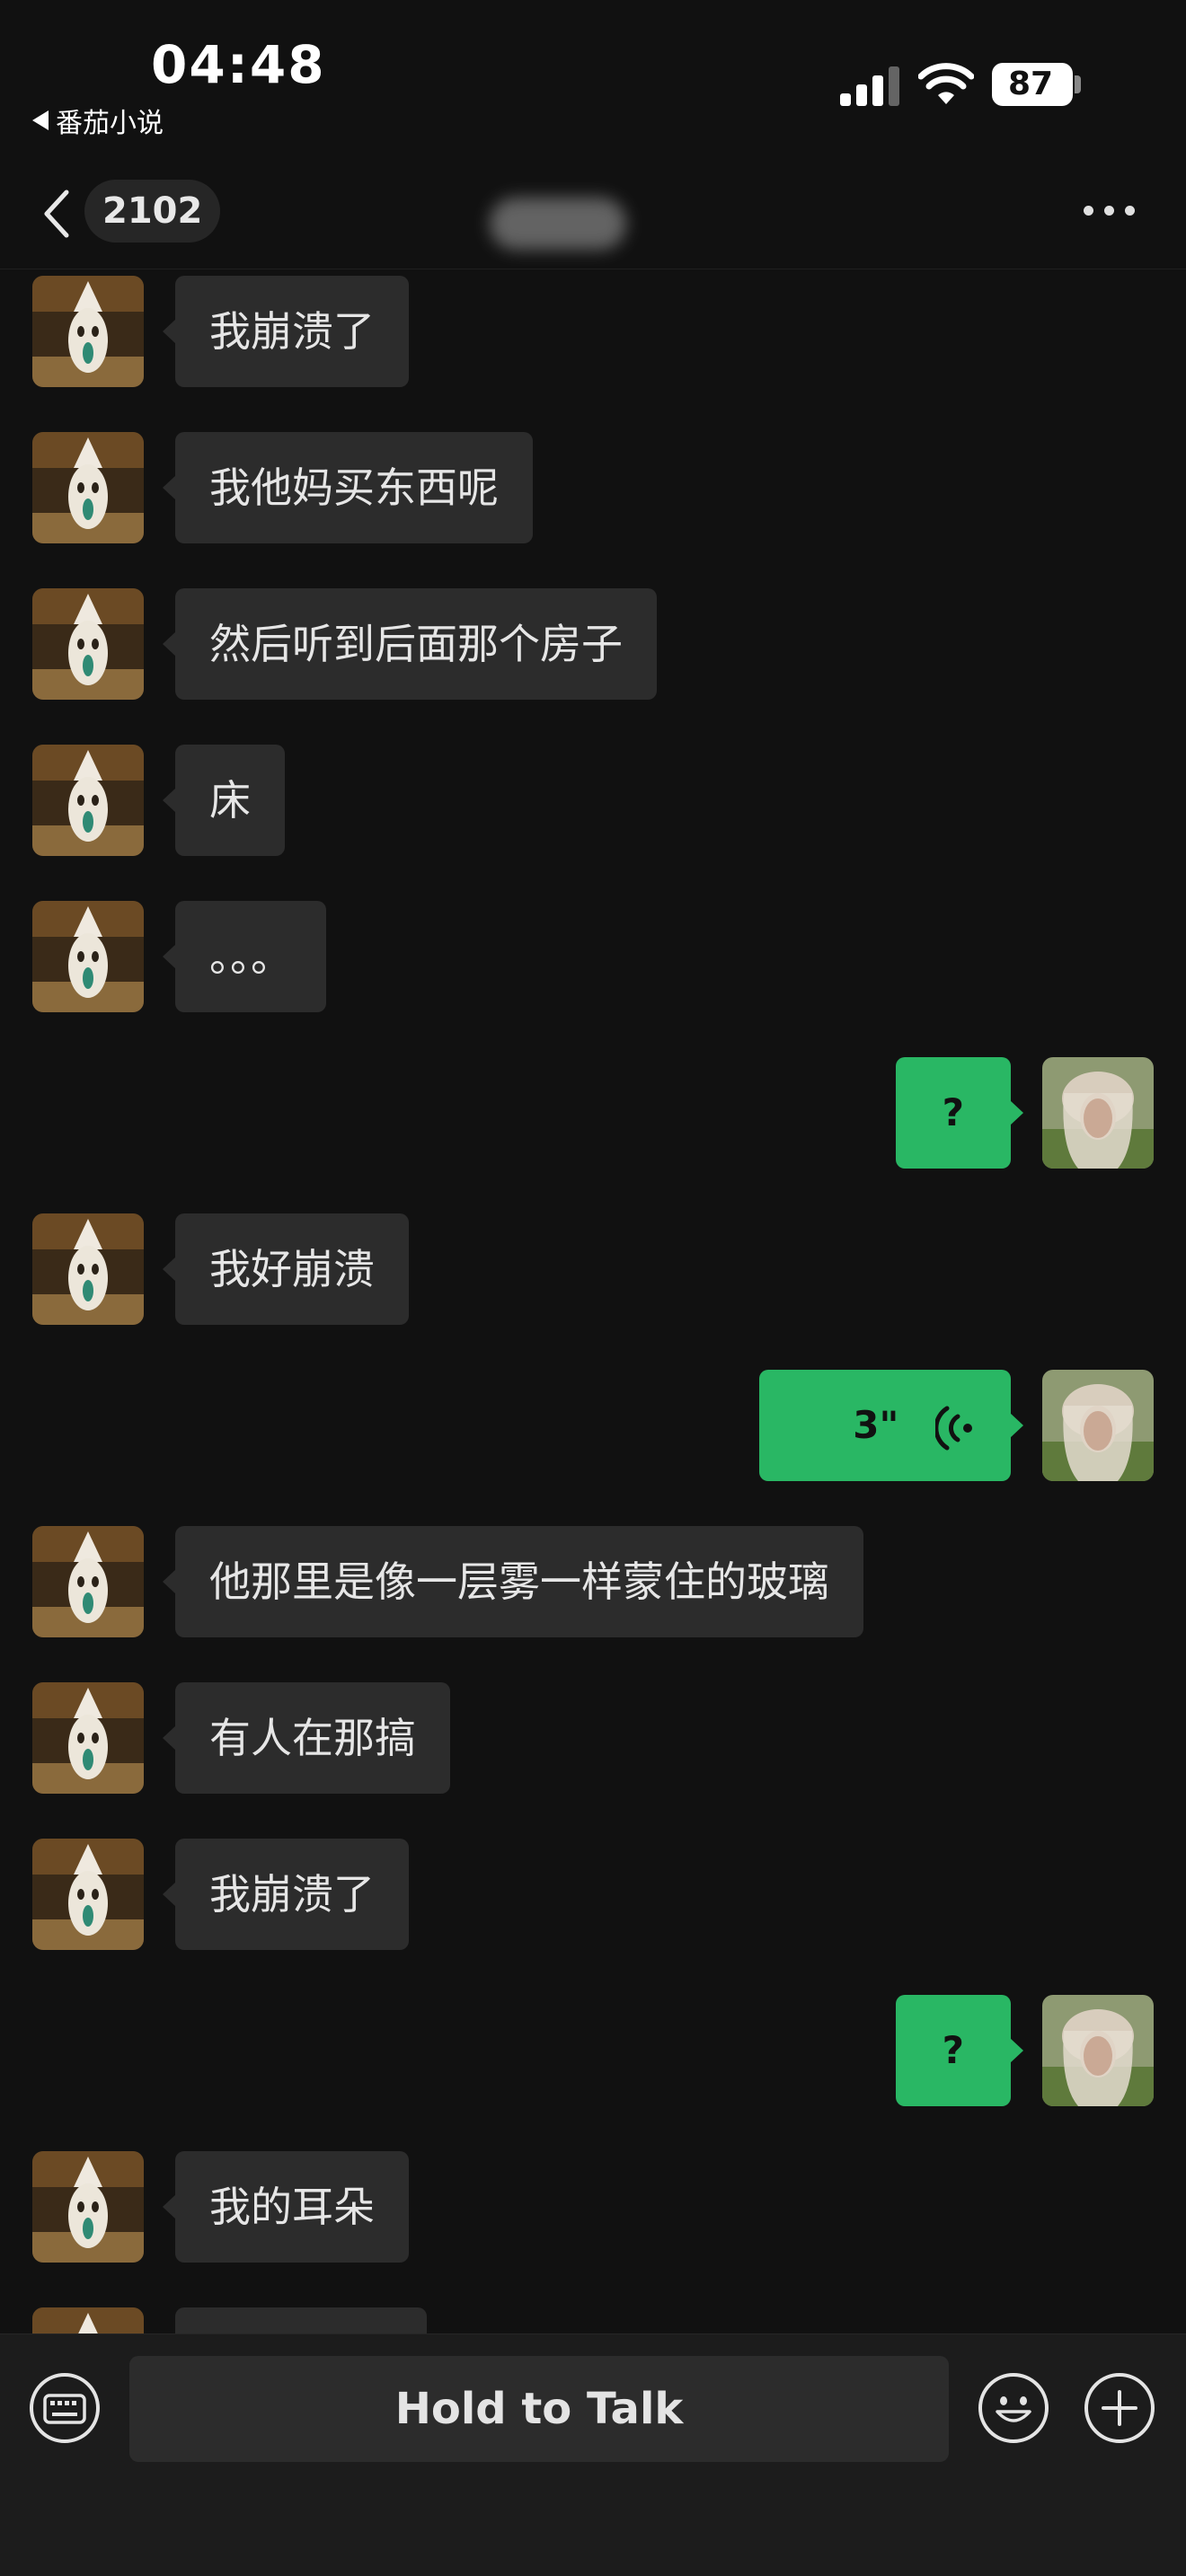 This screenshot has width=1186, height=2576. I want to click on incoming-message-bubble: 他那里是像一层雾一样蒙住的玻璃, so click(513, 1581).